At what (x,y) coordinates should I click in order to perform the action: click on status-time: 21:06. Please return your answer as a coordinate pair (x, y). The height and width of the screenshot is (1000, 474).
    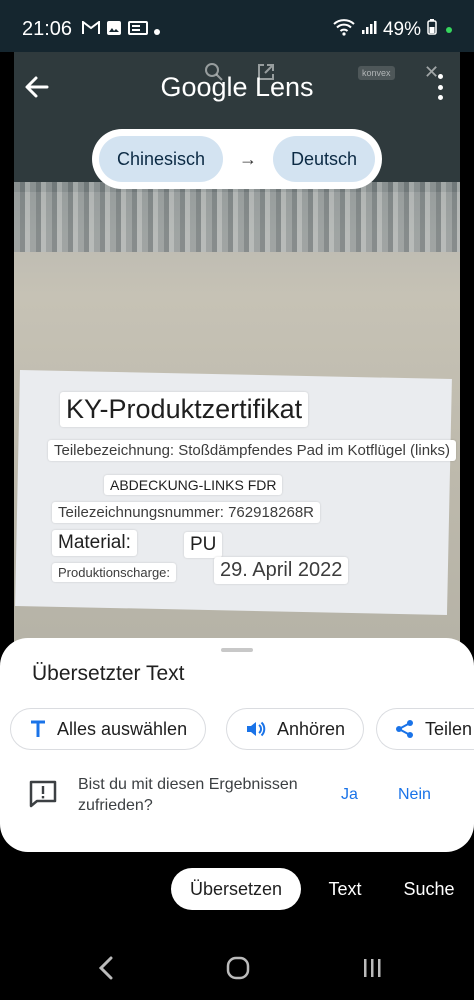
    Looking at the image, I should click on (47, 29).